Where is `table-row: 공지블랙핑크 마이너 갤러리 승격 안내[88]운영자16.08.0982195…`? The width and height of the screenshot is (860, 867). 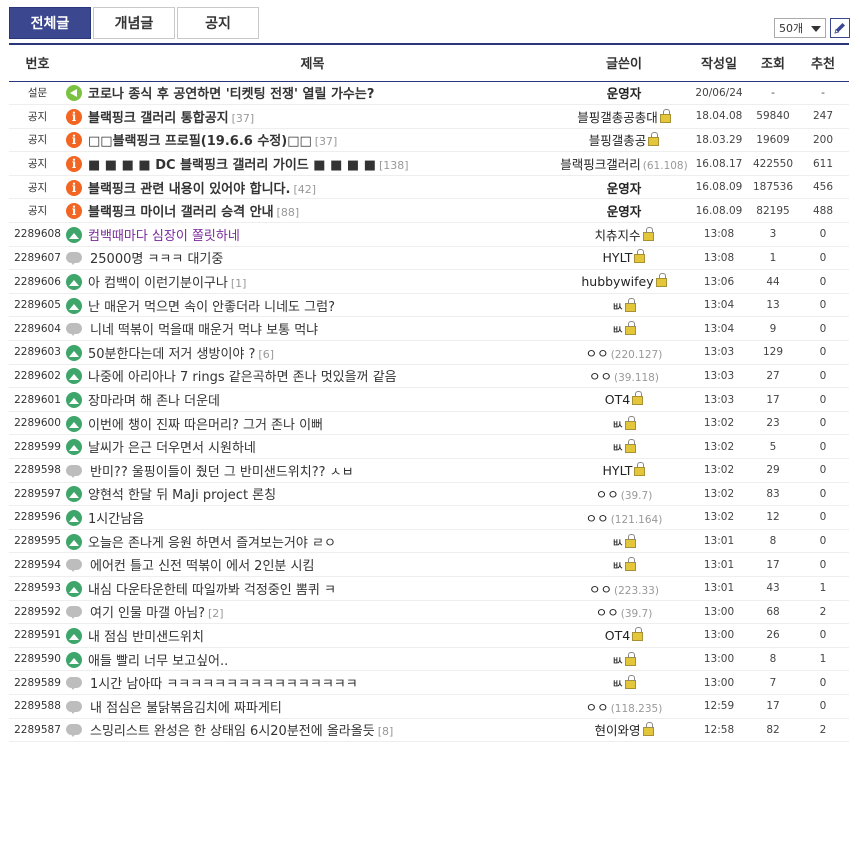 table-row: 공지블랙핑크 마이너 갤러리 승격 안내[88]운영자16.08.0982195… is located at coordinates (429, 211).